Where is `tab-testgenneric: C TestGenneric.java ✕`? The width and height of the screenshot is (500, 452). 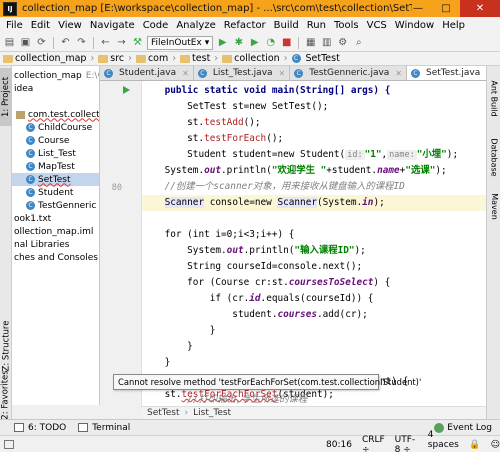 tab-testgenneric: C TestGenneric.java ✕ is located at coordinates (348, 73).